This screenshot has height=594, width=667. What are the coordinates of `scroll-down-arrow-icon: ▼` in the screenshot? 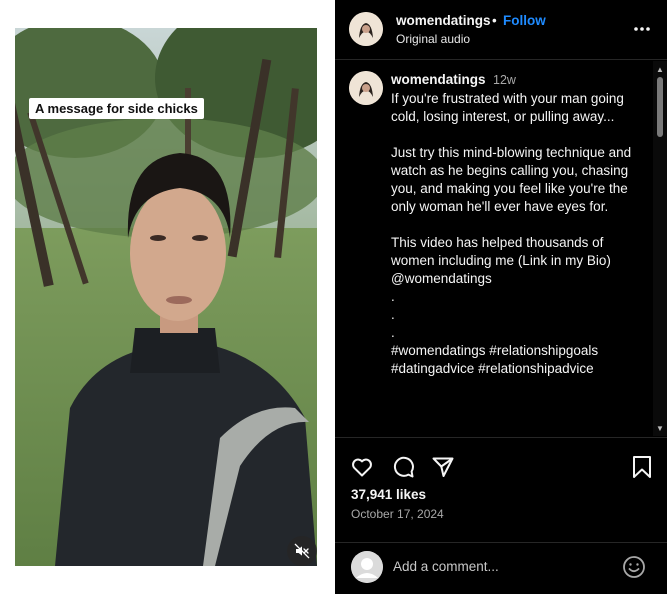 It's located at (660, 428).